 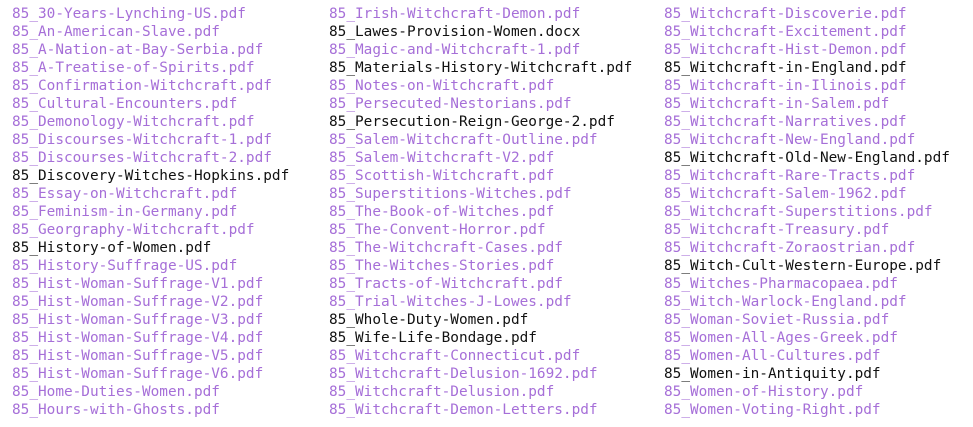 What do you see at coordinates (170, 266) in the screenshot?
I see `file-link: 85_History-Suffrage-US.pdf` at bounding box center [170, 266].